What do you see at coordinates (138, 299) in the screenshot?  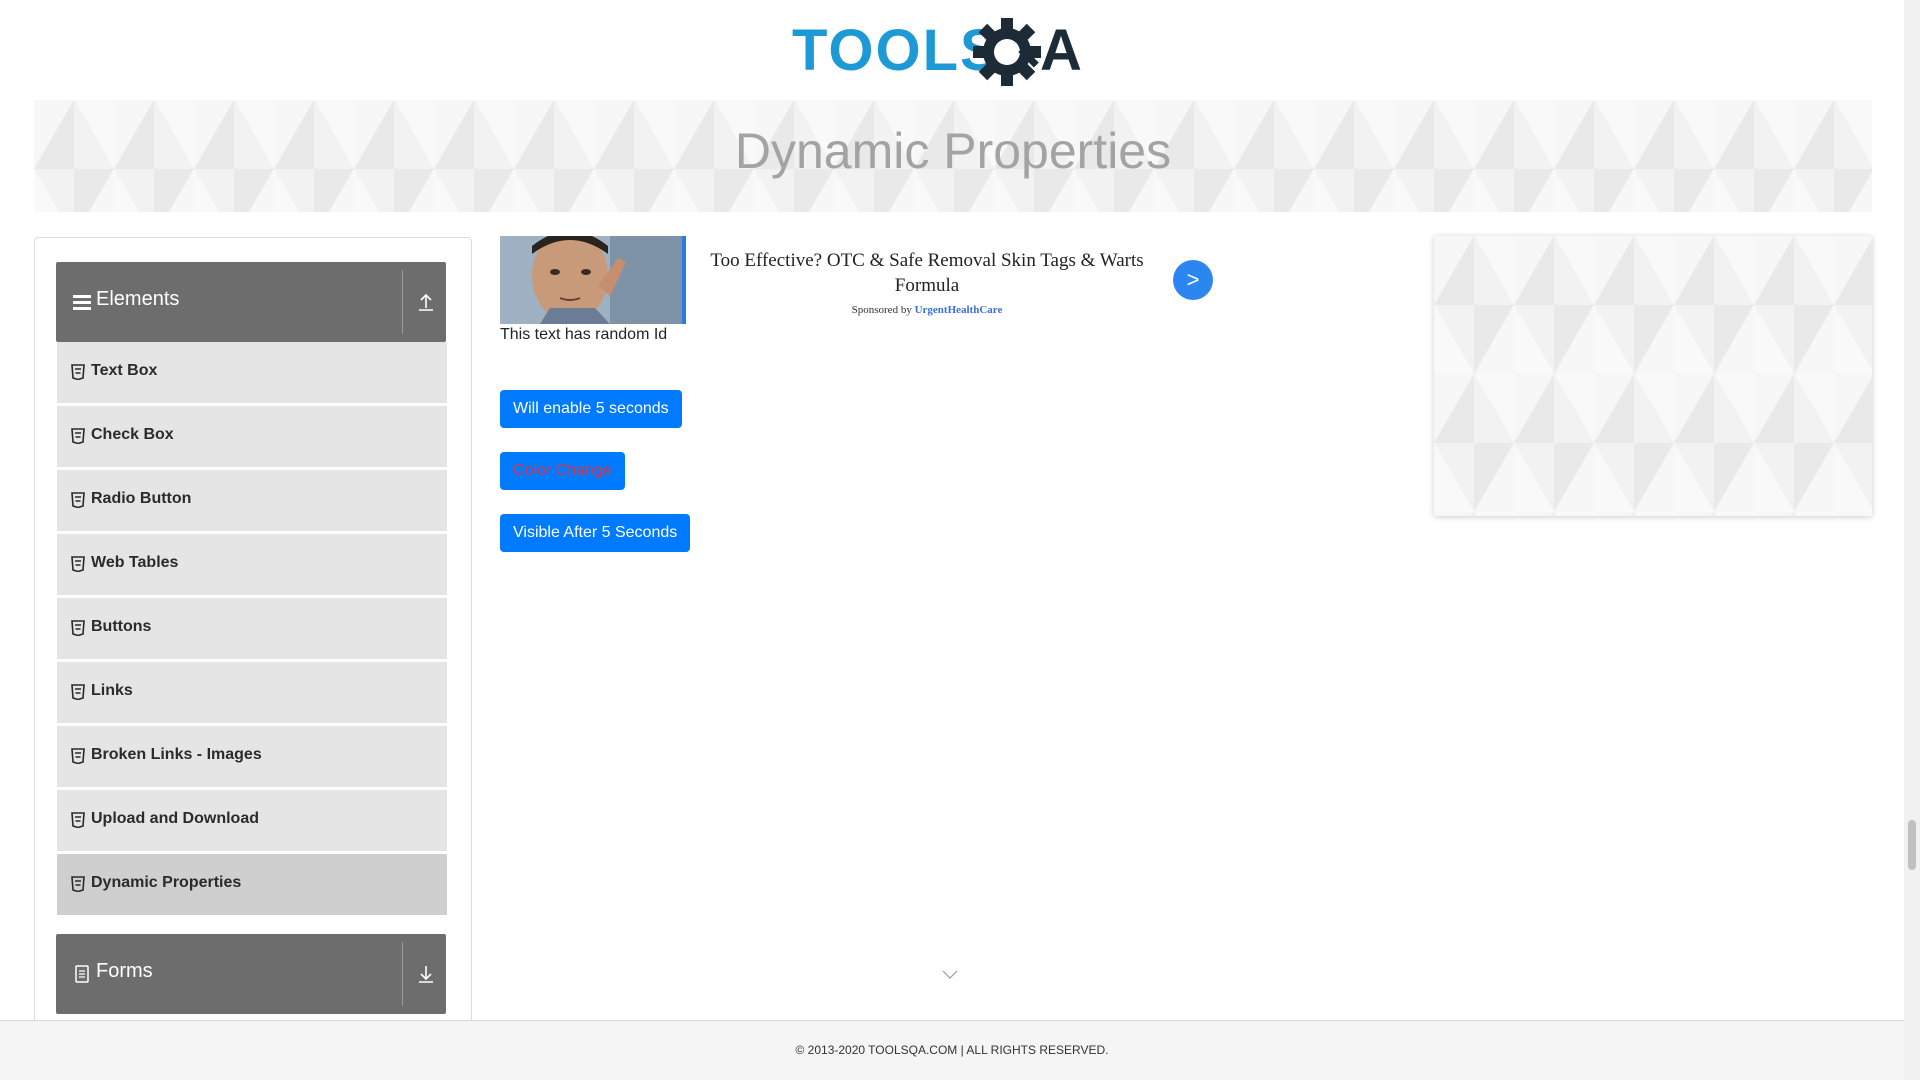 I see `group-label-elements: Elements` at bounding box center [138, 299].